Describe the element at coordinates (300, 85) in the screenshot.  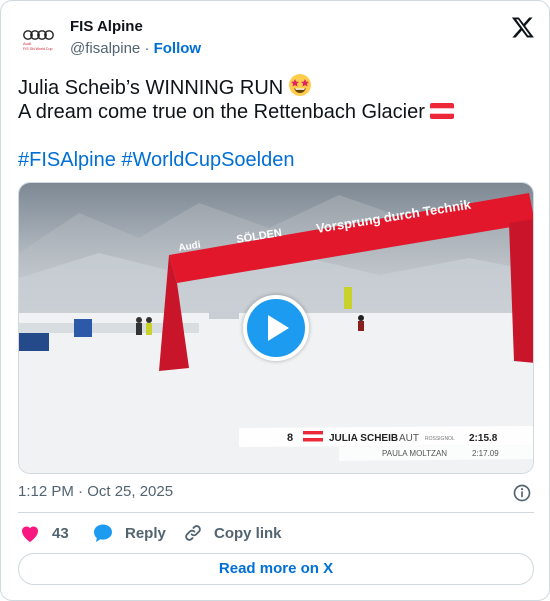
I see `star-struck-emoji-icon` at that location.